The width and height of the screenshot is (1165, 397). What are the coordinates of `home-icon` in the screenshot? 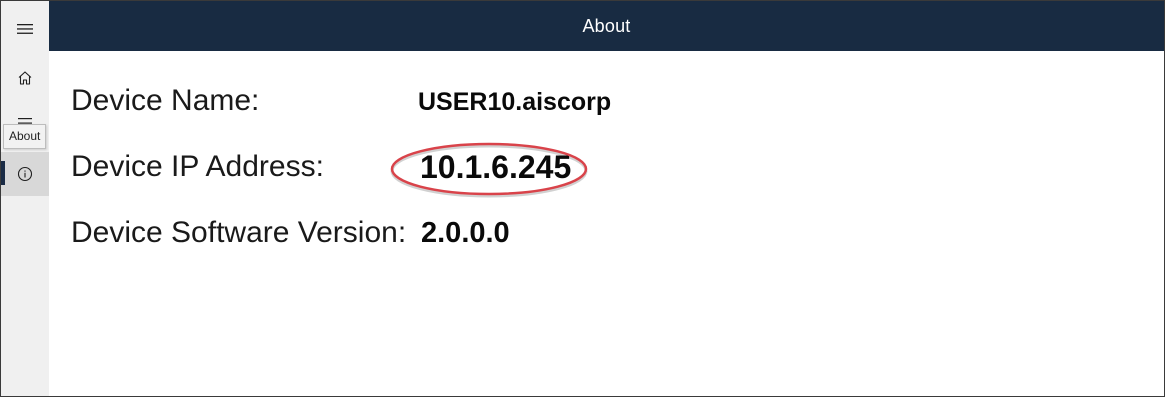 It's located at (25, 78).